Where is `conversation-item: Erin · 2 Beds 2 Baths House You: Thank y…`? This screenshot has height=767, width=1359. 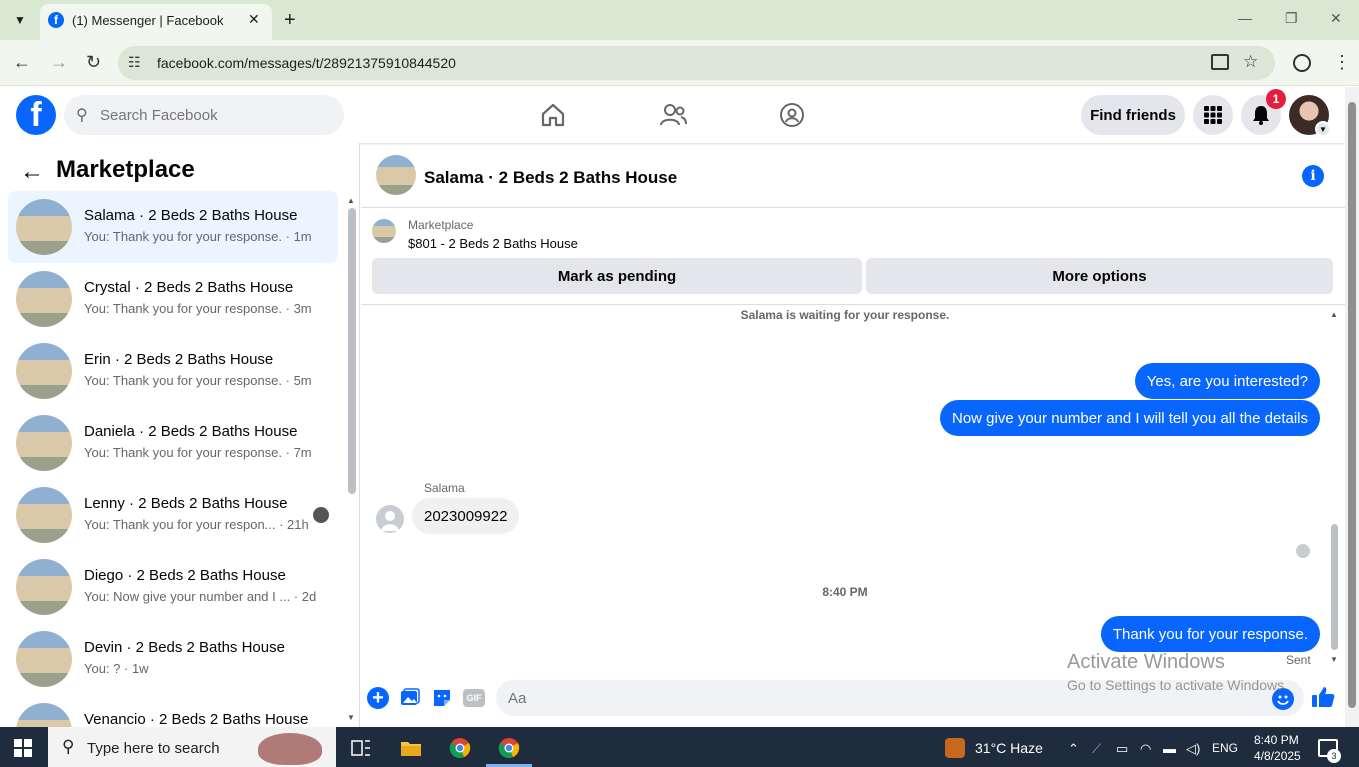 conversation-item: Erin · 2 Beds 2 Baths House You: Thank y… is located at coordinates (173, 371).